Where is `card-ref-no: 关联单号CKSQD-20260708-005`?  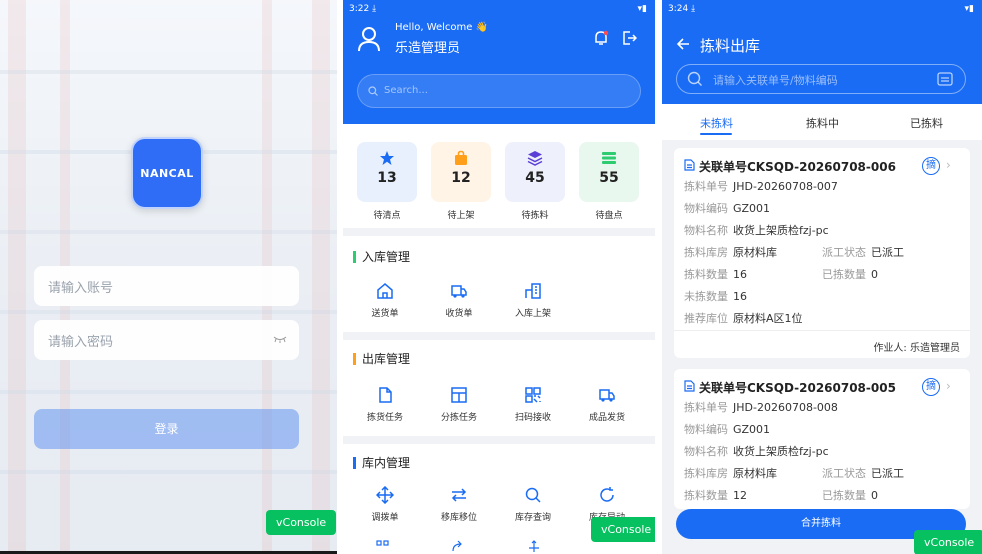 card-ref-no: 关联单号CKSQD-20260708-005 is located at coordinates (790, 387).